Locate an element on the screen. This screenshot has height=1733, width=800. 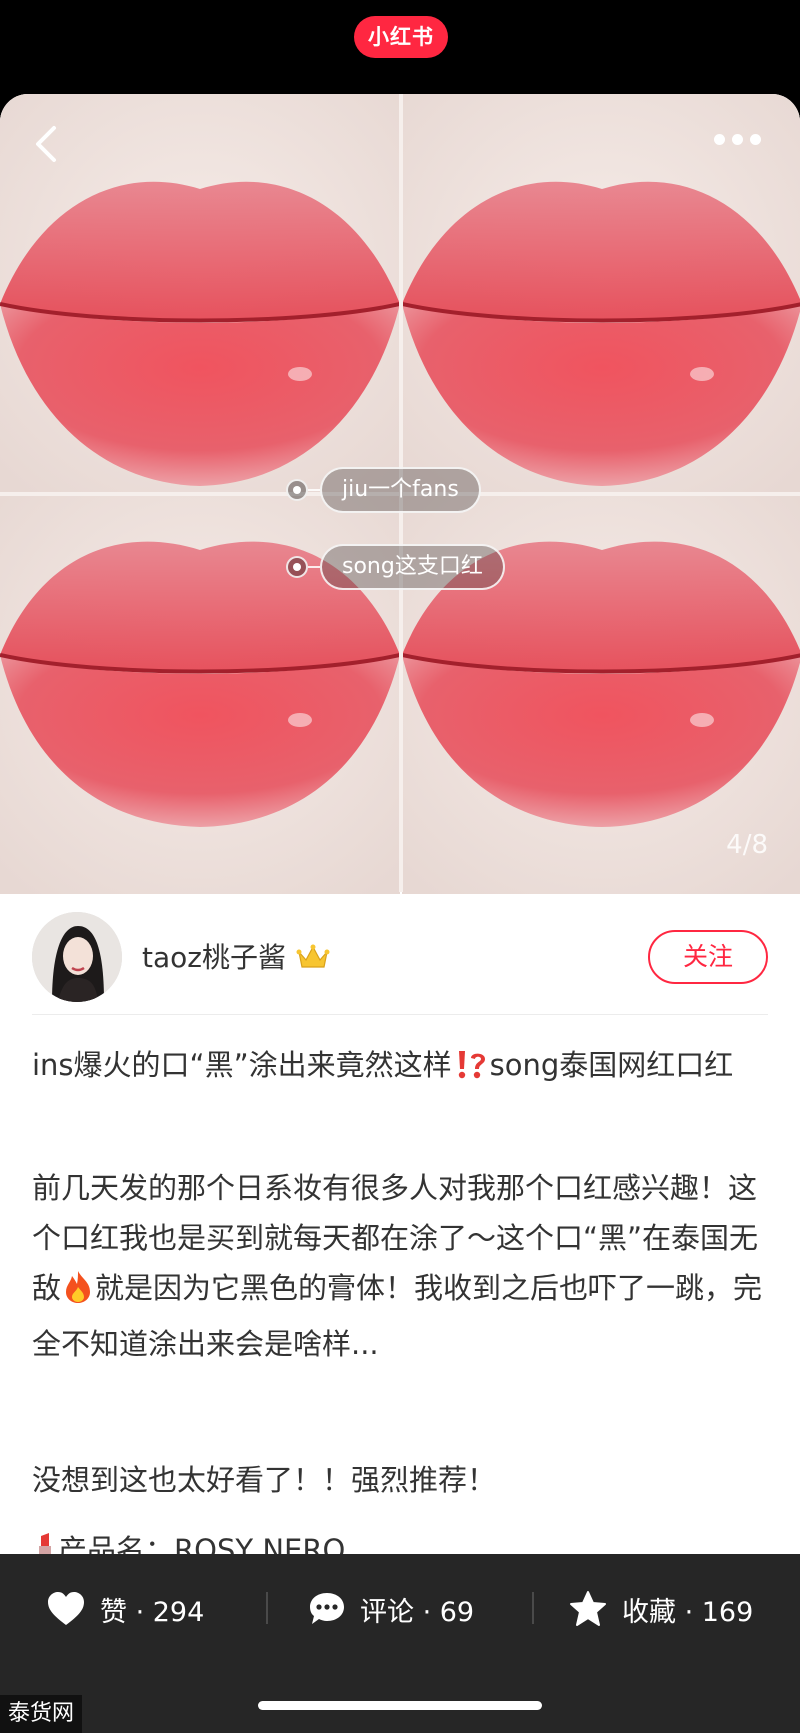
comment-count: 评论 · 69 is located at coordinates (417, 1612).